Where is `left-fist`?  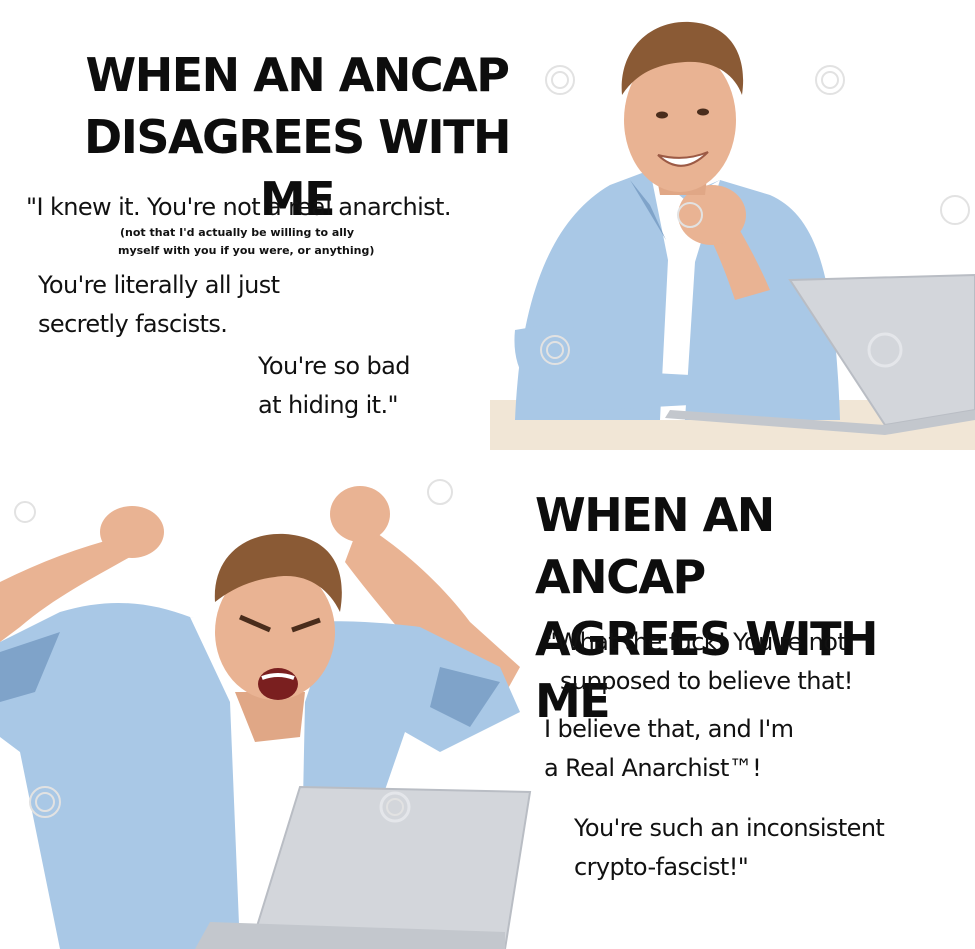
left-fist is located at coordinates (132, 532).